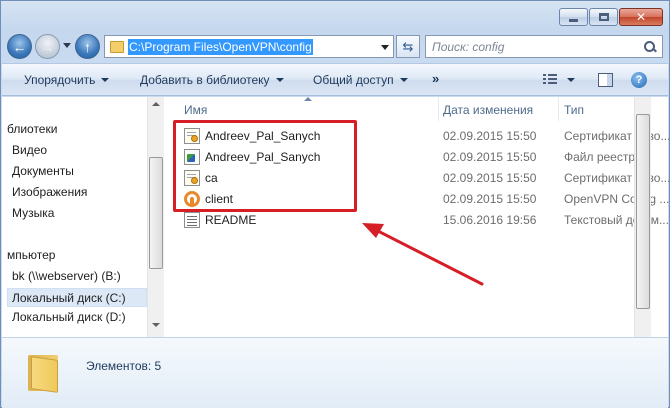  What do you see at coordinates (423, 254) in the screenshot?
I see `annotation-arrow-icon` at bounding box center [423, 254].